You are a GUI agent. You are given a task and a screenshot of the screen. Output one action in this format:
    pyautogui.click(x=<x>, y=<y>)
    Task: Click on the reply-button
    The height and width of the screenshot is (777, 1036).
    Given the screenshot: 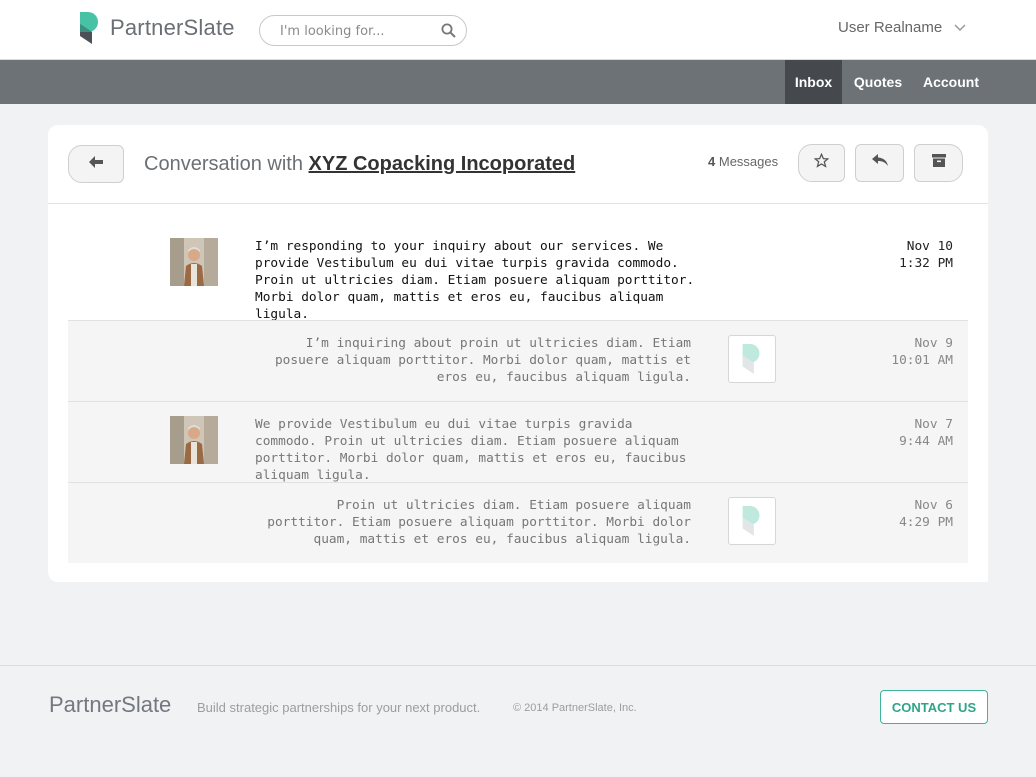 What is the action you would take?
    pyautogui.click(x=879, y=163)
    